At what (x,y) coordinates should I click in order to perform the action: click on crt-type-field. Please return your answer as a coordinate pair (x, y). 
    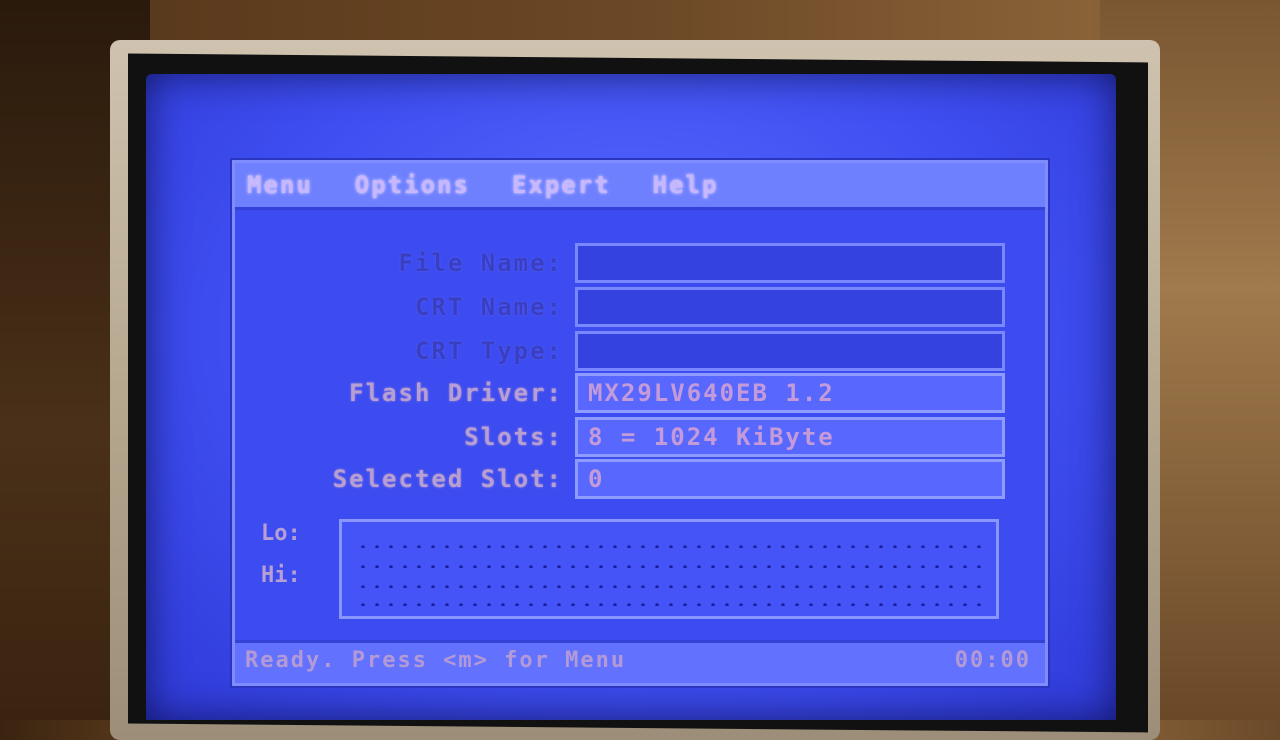
    Looking at the image, I should click on (790, 351).